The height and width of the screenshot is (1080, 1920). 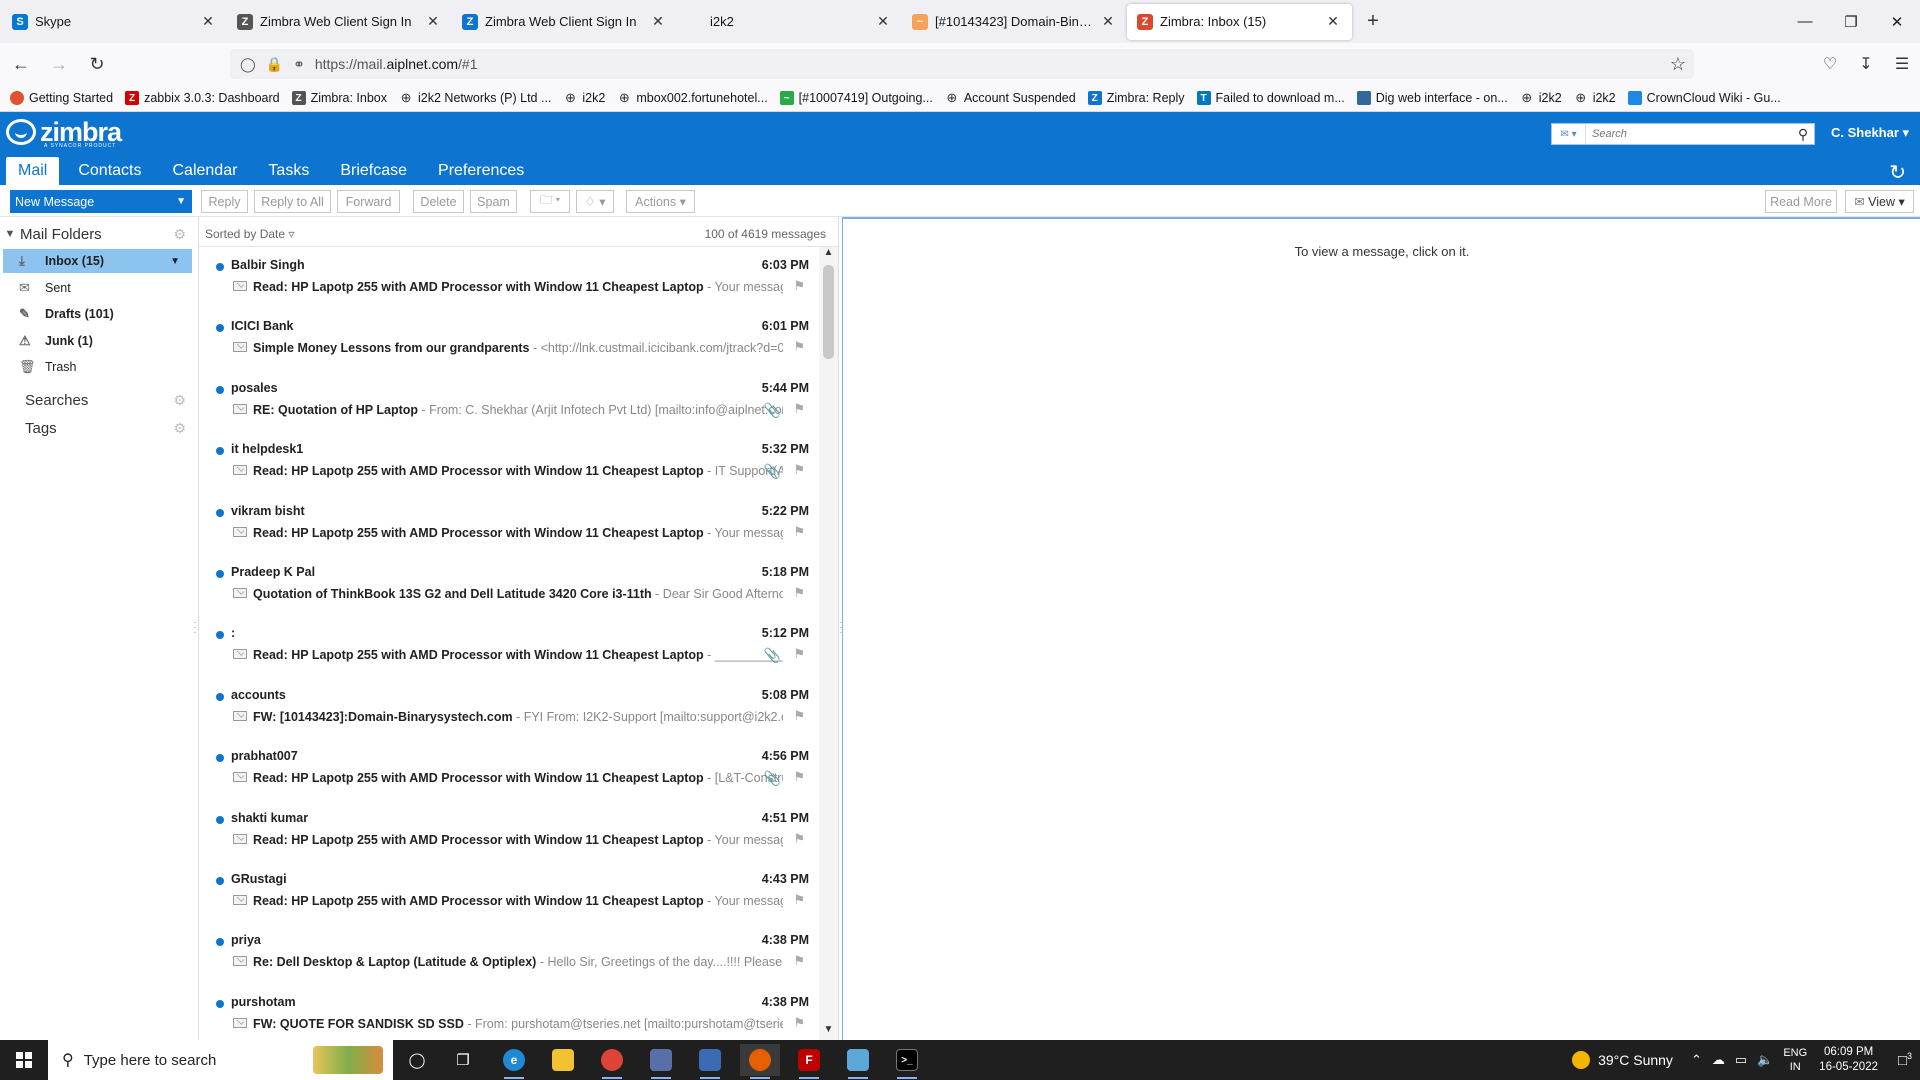 What do you see at coordinates (181, 201) in the screenshot?
I see `chevron-down-icon: ▼` at bounding box center [181, 201].